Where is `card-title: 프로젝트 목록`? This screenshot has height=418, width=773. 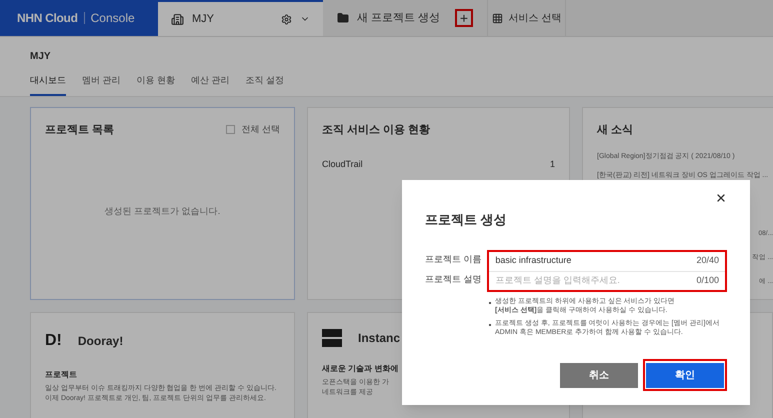 card-title: 프로젝트 목록 is located at coordinates (79, 130).